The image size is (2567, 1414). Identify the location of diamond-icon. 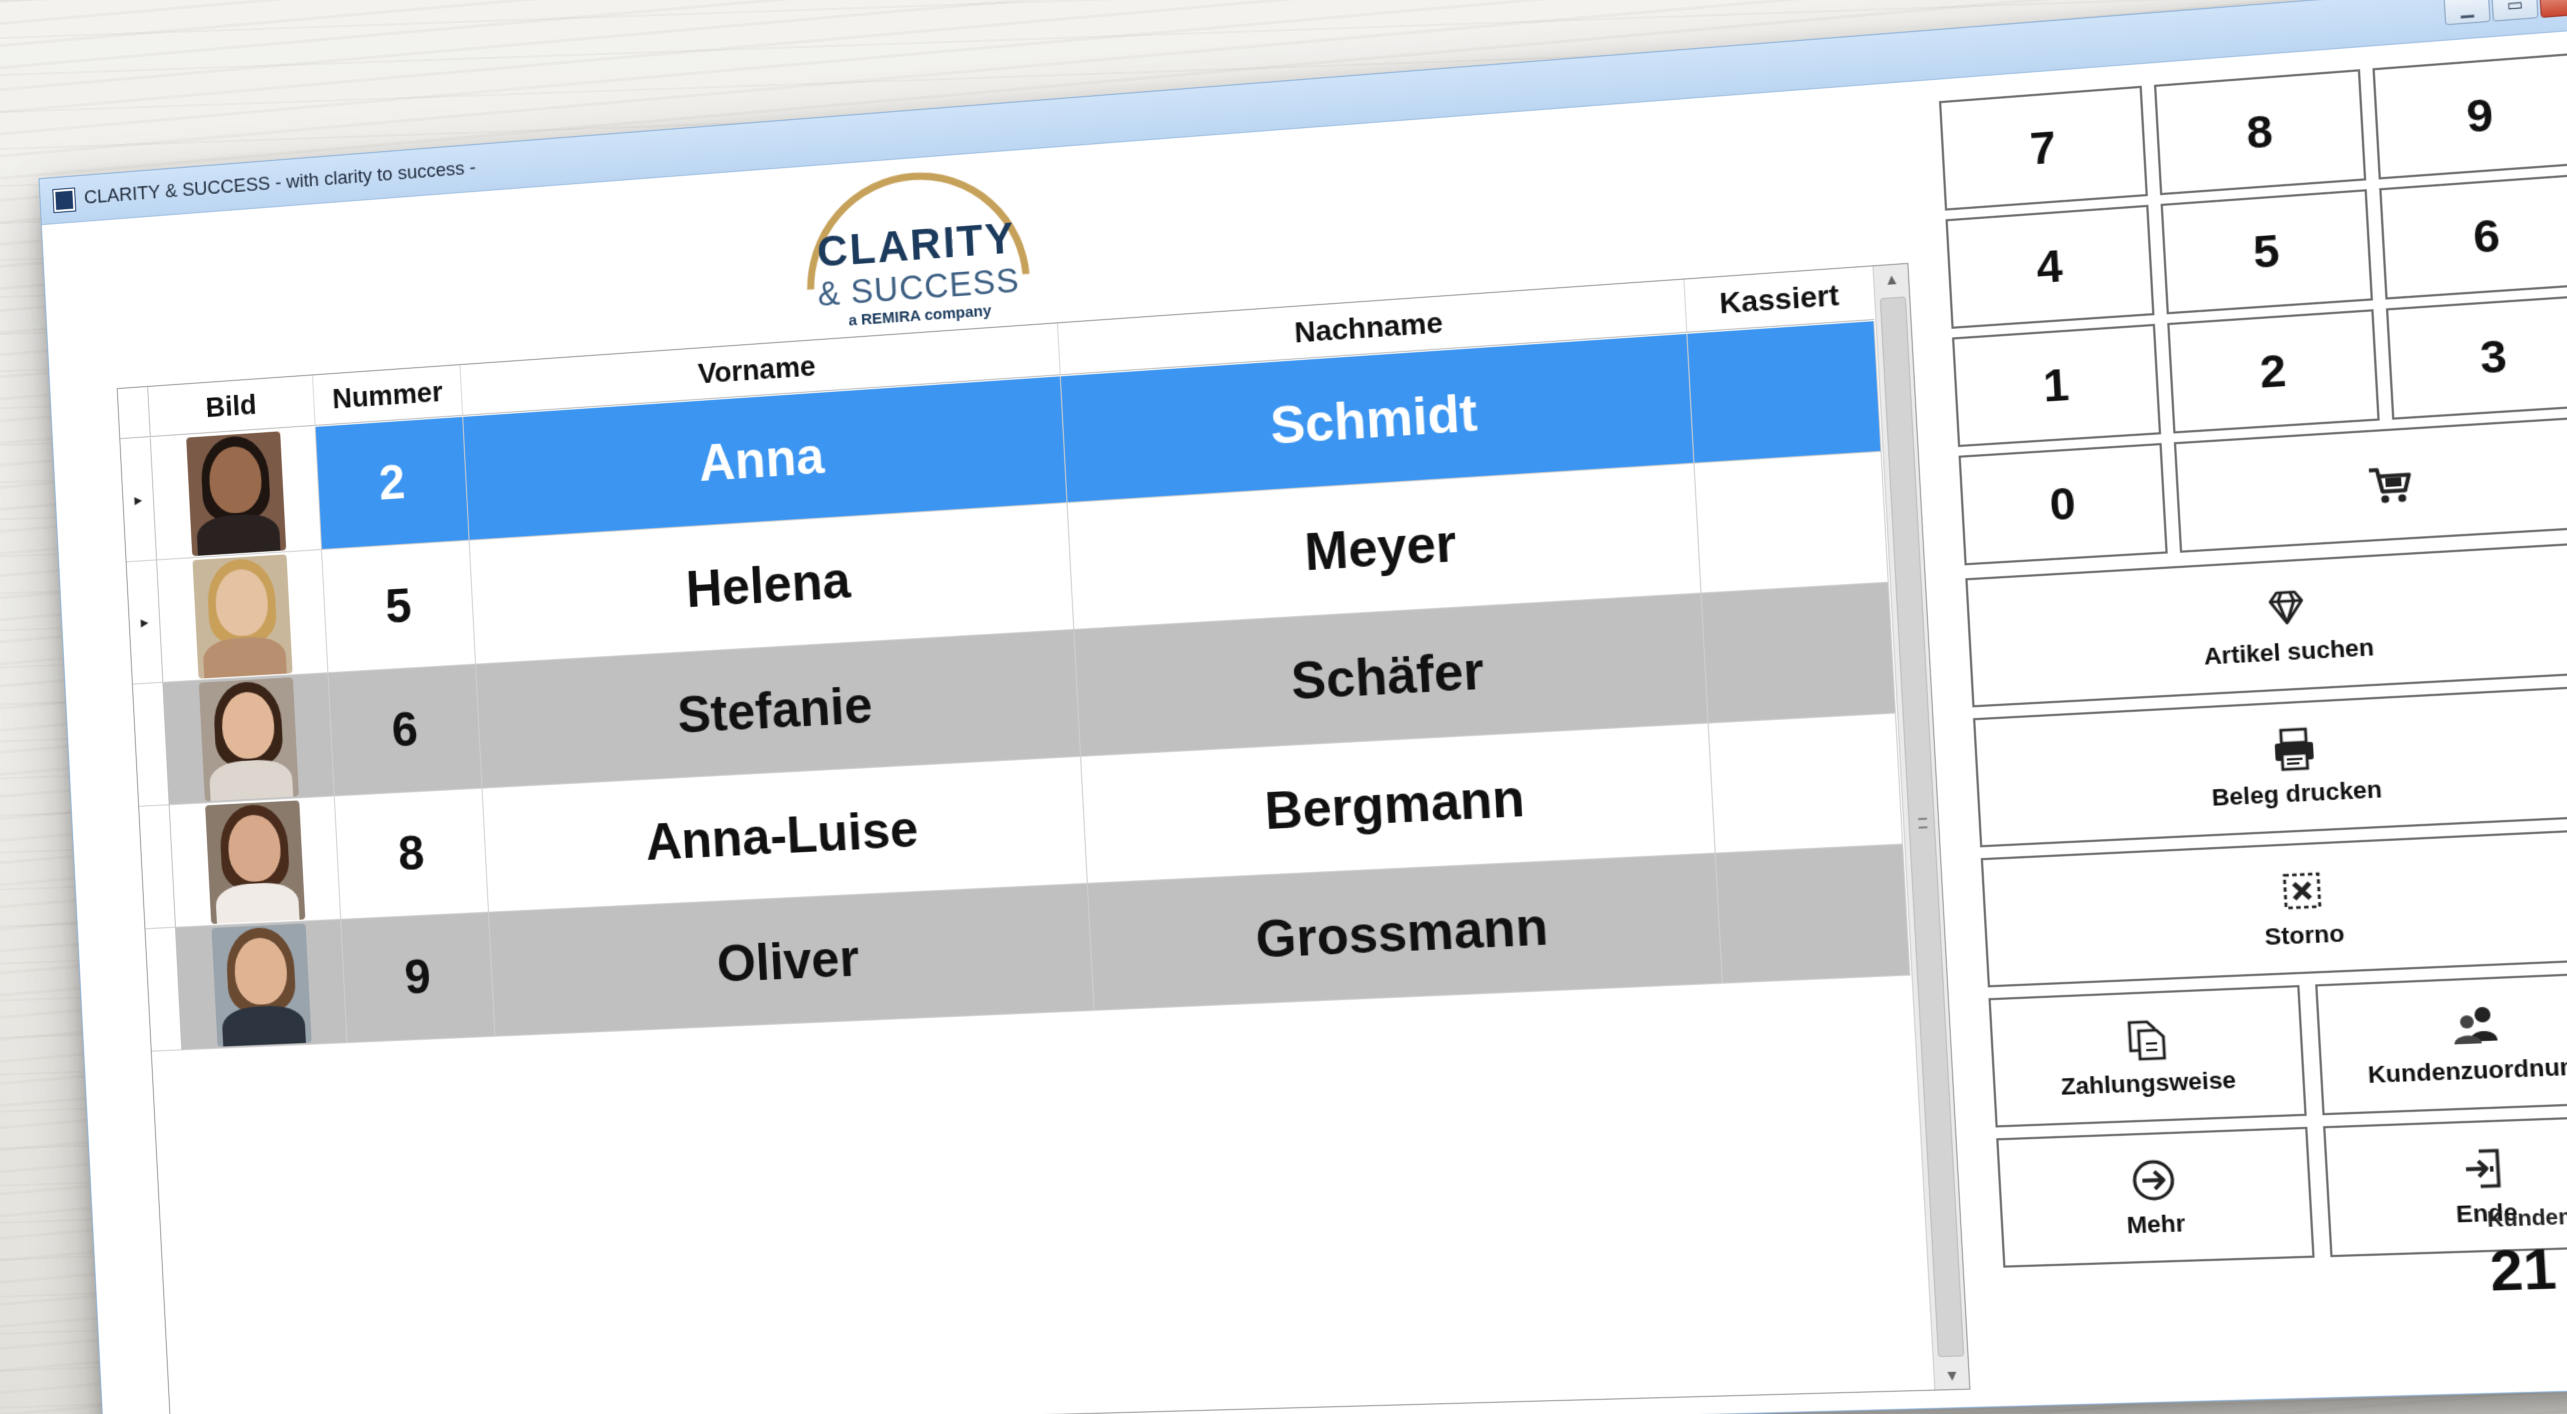
(2286, 607).